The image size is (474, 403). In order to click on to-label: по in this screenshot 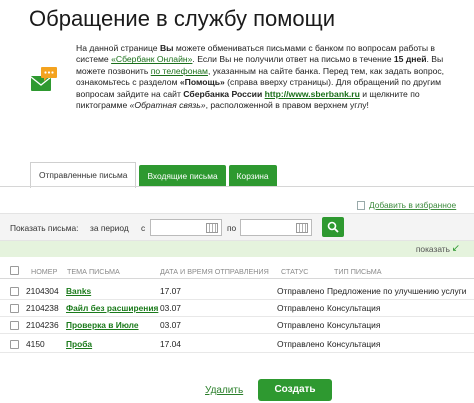, I will do `click(232, 228)`.